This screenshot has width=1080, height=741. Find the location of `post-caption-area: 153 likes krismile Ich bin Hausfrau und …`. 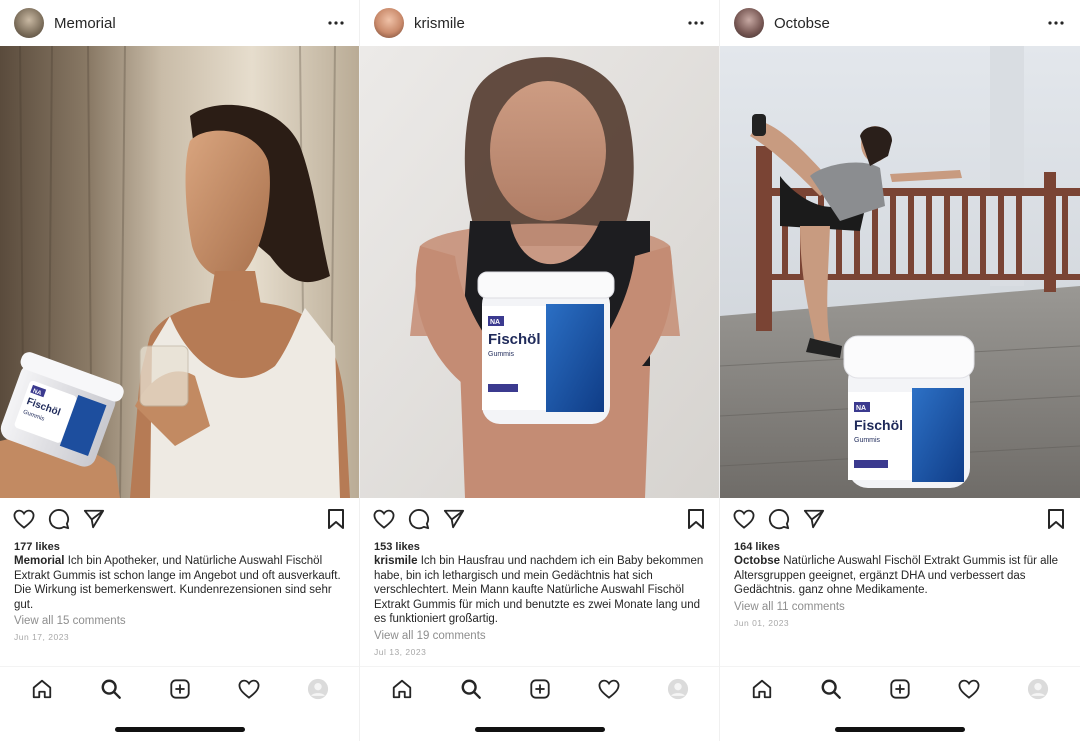

post-caption-area: 153 likes krismile Ich bin Hausfrau und … is located at coordinates (542, 600).